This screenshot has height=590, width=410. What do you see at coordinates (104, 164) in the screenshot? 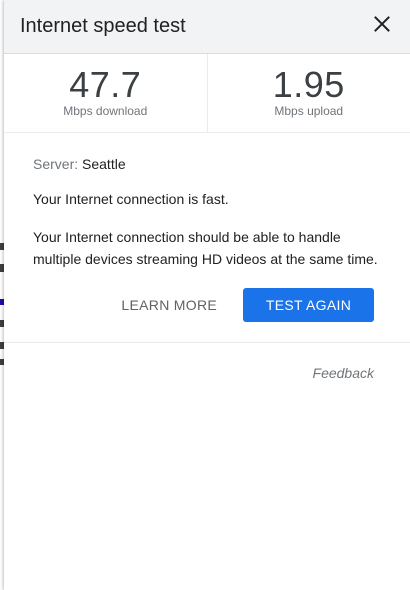
I see `server-name: Seattle` at bounding box center [104, 164].